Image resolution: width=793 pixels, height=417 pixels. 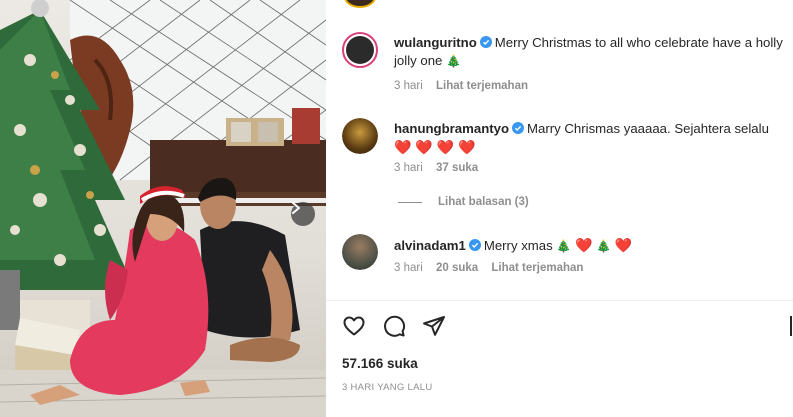 I want to click on comment-likes: 37 suka, so click(x=457, y=168).